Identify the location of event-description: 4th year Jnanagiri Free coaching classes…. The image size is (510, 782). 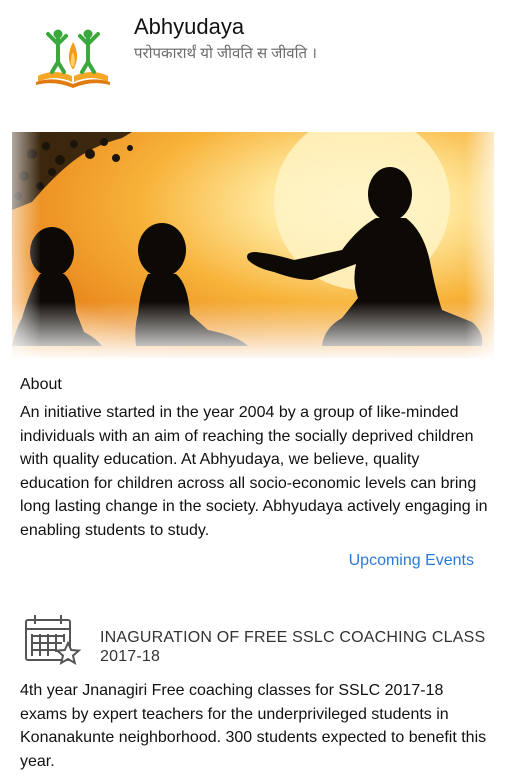
(253, 726).